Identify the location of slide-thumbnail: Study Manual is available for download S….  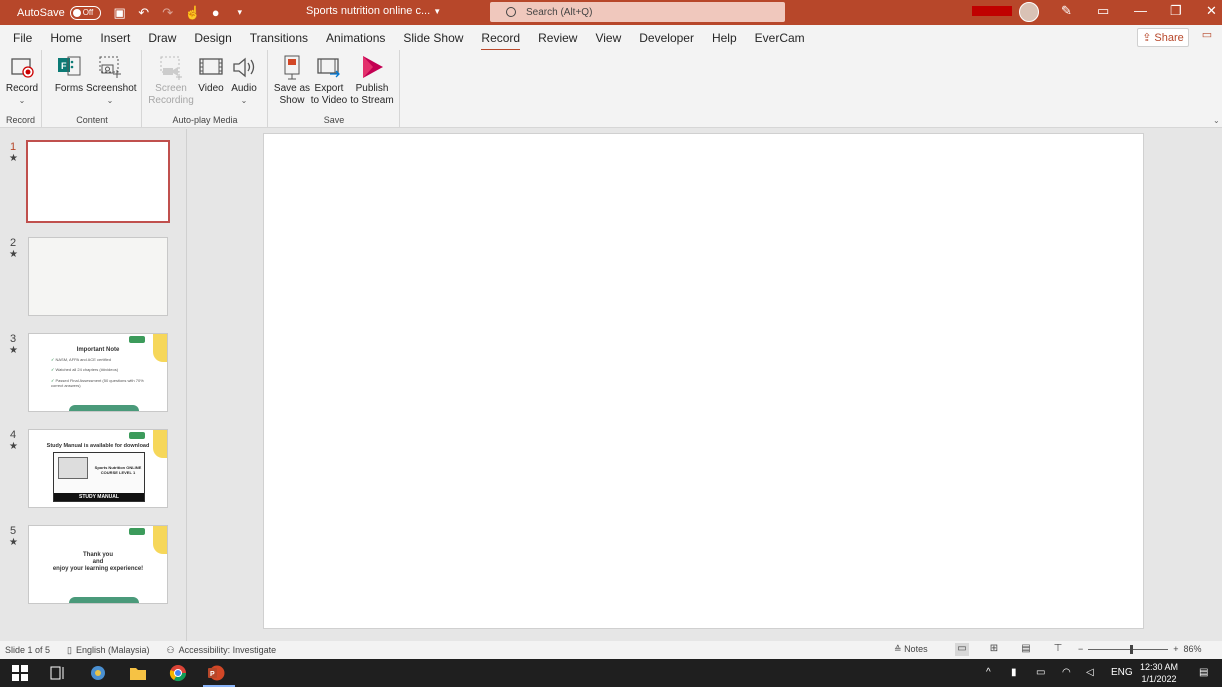
(98, 468).